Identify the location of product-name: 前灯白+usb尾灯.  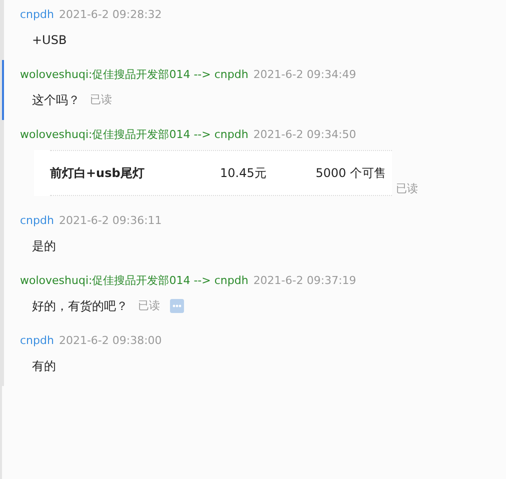
(98, 173).